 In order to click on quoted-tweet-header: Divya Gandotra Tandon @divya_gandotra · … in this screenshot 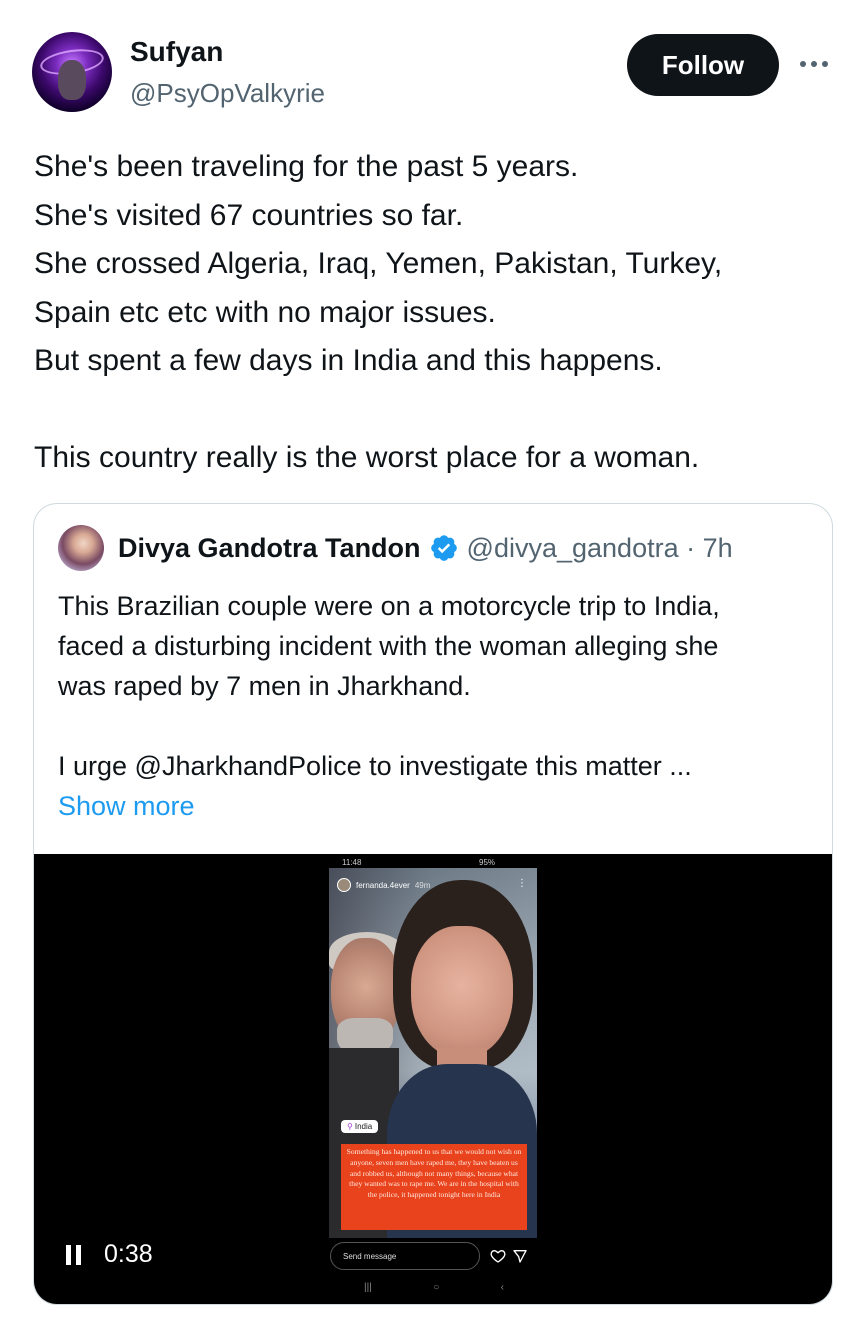, I will do `click(395, 548)`.